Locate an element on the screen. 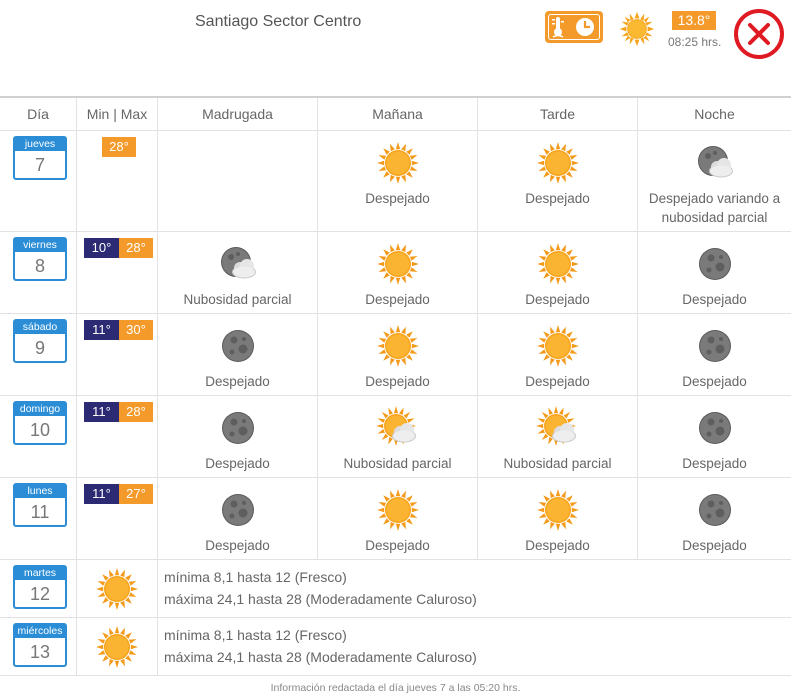 The image size is (791, 697). day-name: domingo is located at coordinates (40, 409).